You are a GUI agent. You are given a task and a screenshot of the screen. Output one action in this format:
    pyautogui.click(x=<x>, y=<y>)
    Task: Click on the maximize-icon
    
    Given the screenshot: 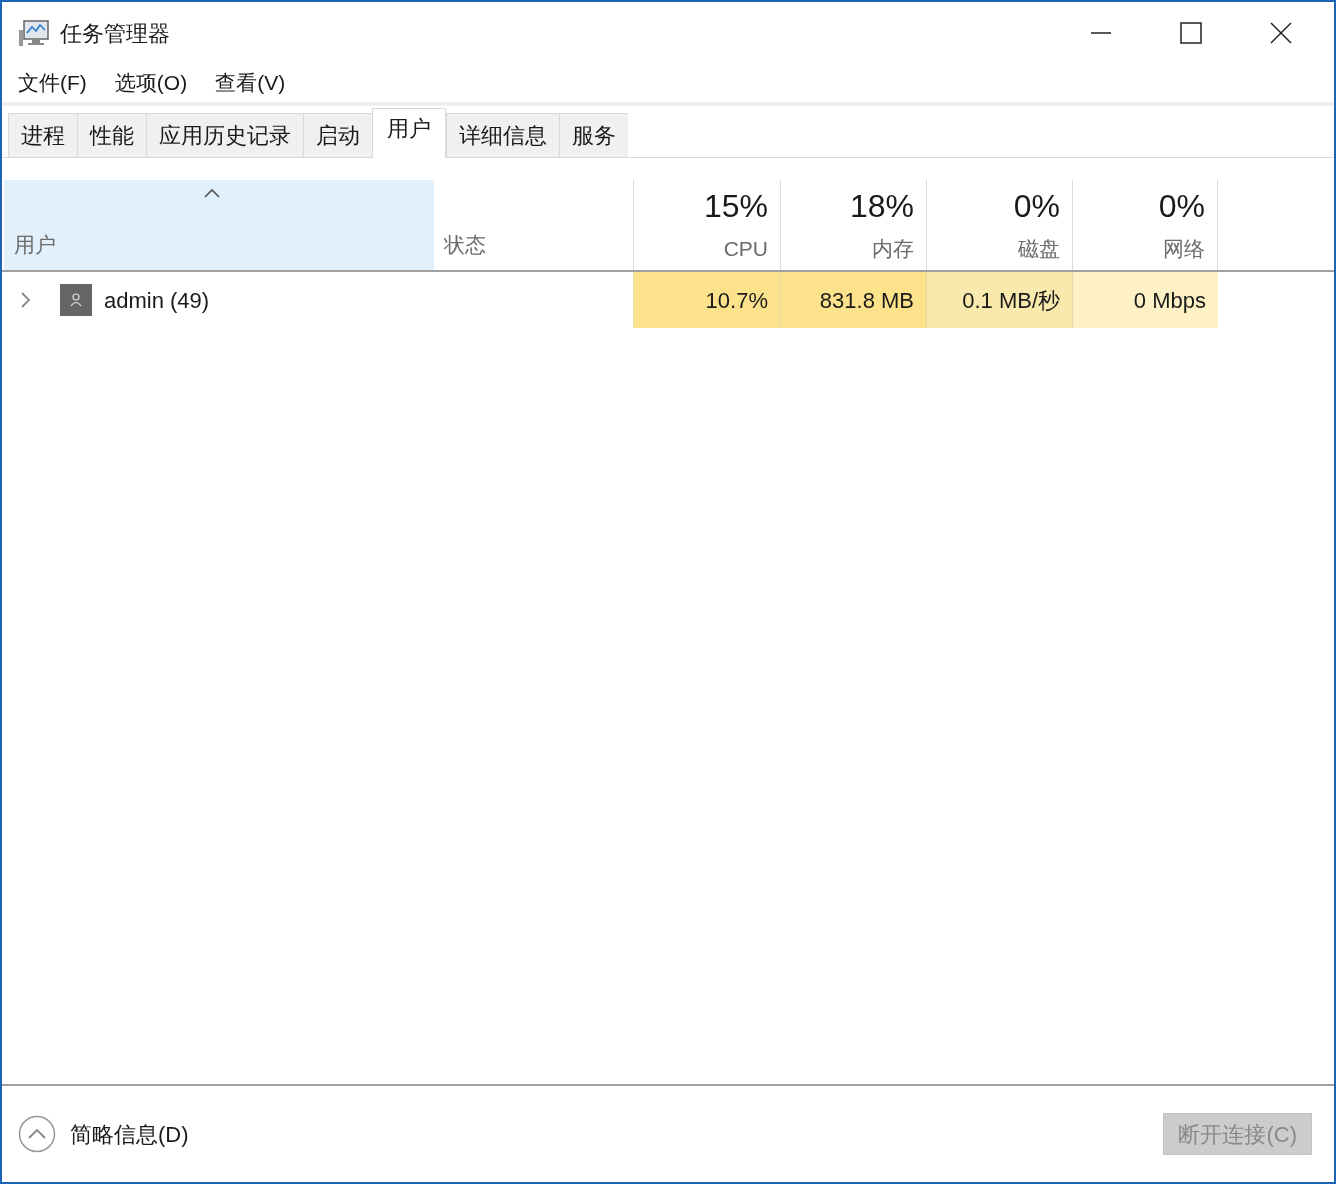 What is the action you would take?
    pyautogui.click(x=1191, y=33)
    